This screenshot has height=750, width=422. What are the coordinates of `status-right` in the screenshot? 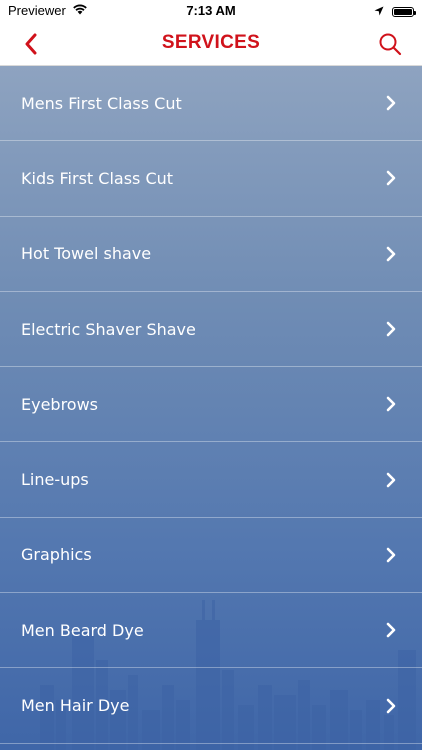 It's located at (395, 11).